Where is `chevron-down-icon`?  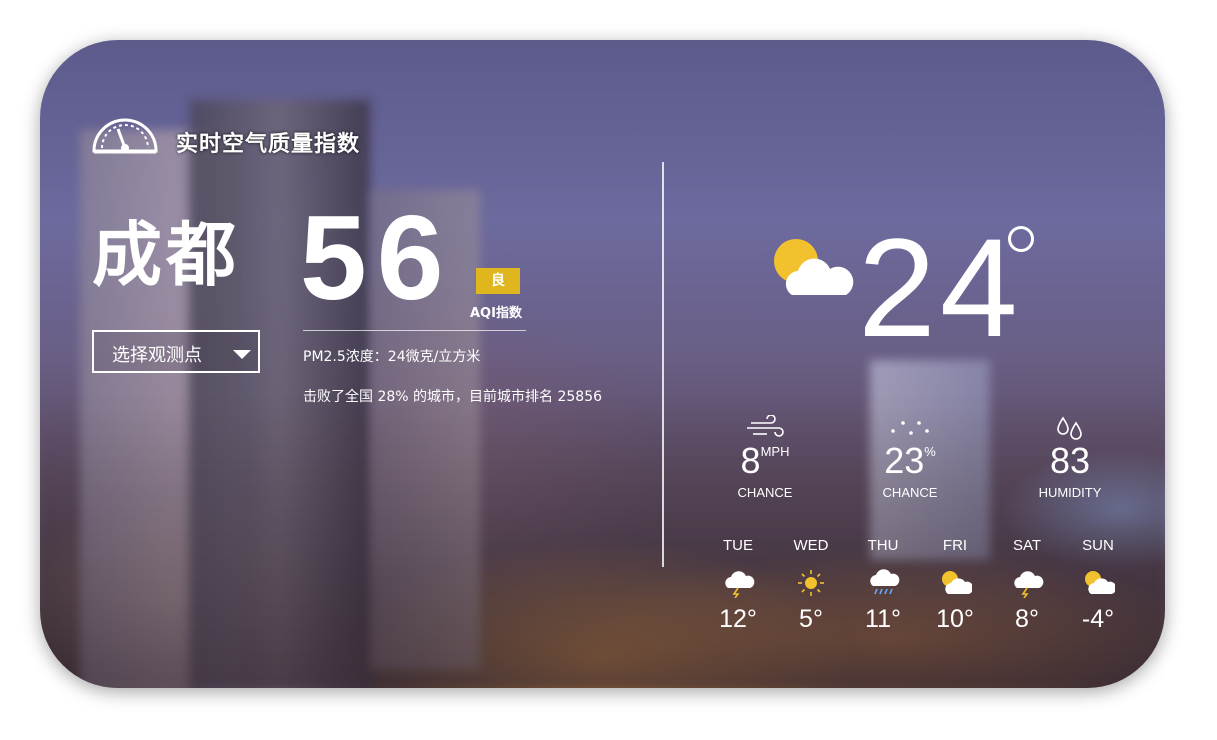
chevron-down-icon is located at coordinates (242, 354).